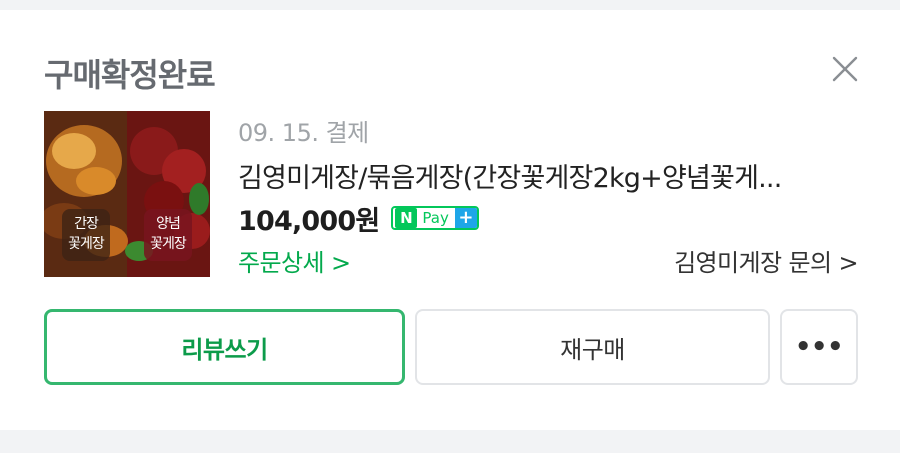  I want to click on npay-pay-label: Pay, so click(435, 218).